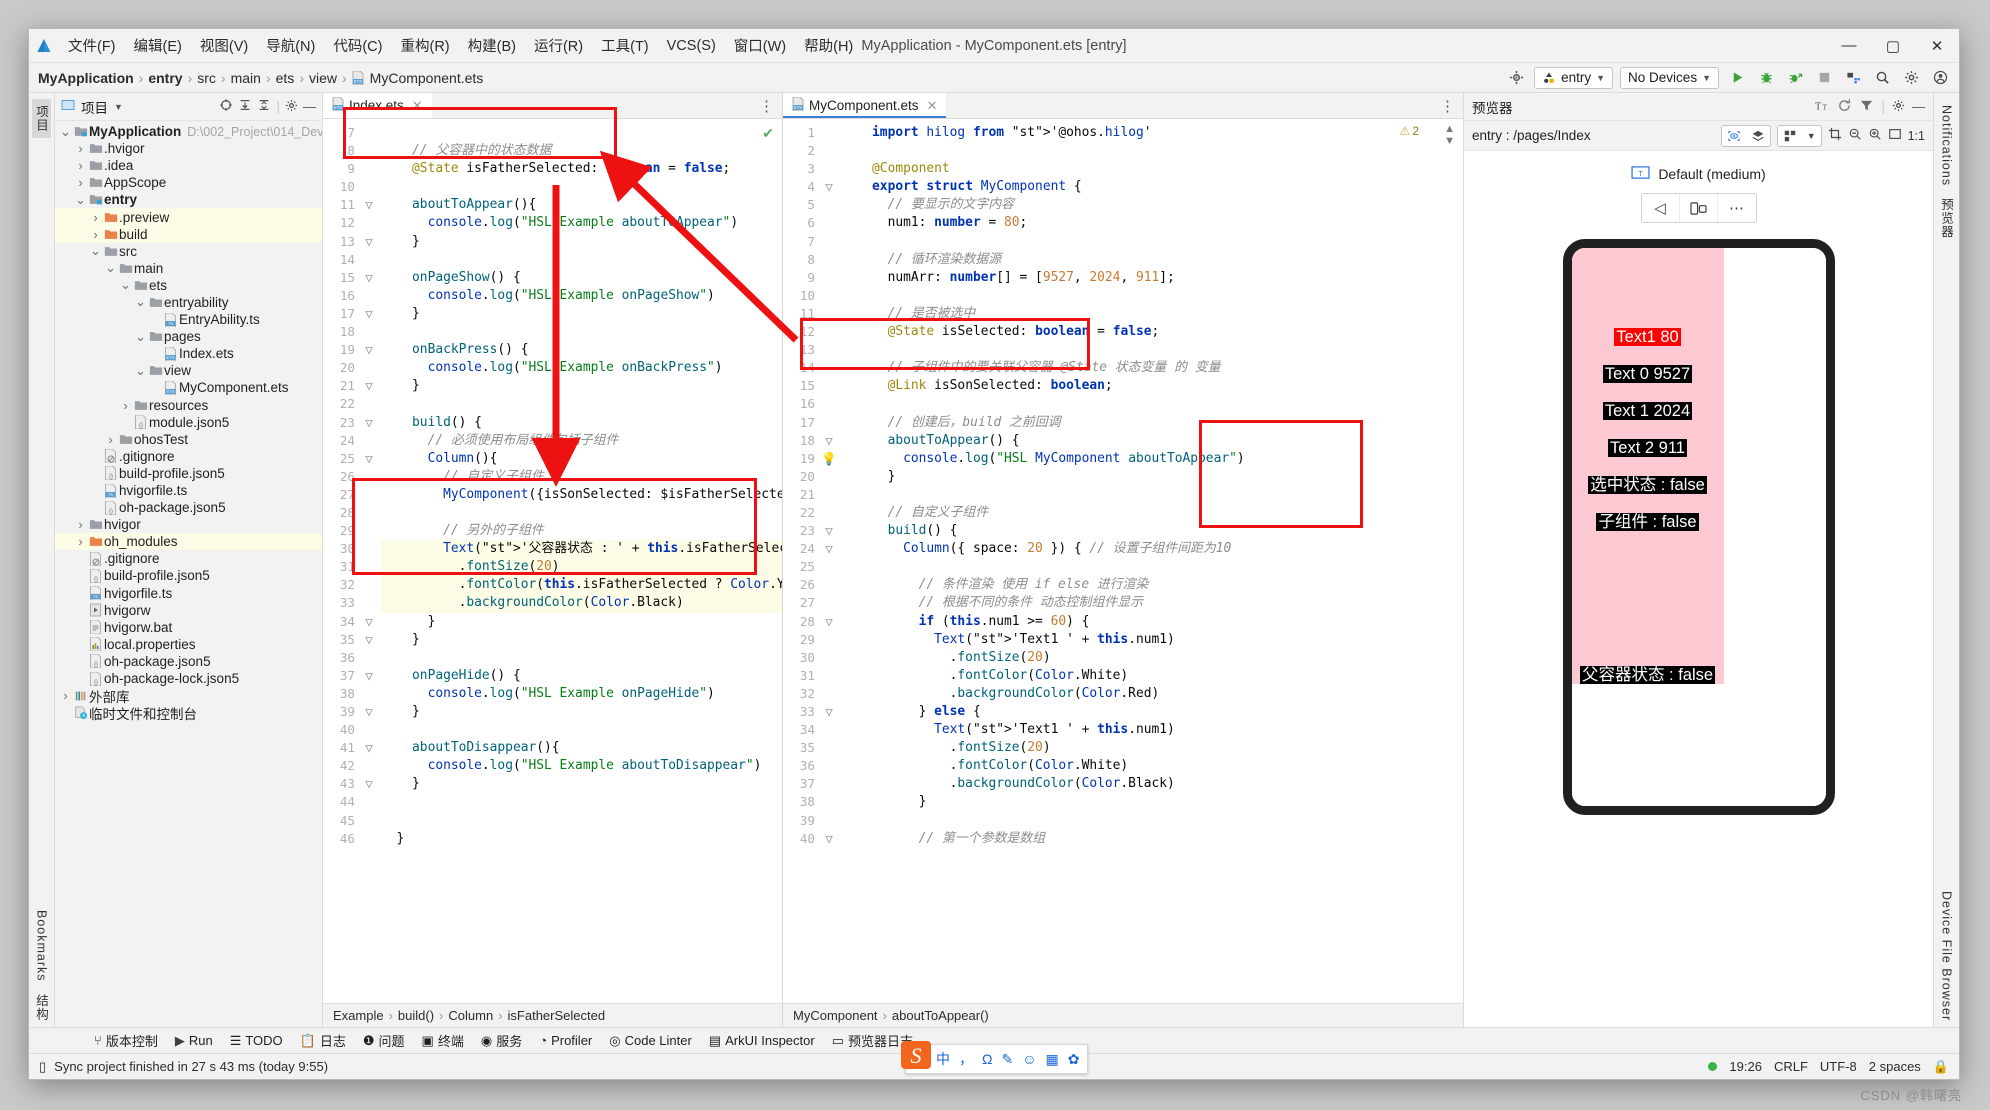 The height and width of the screenshot is (1110, 1990). Describe the element at coordinates (1152, 839) in the screenshot. I see `code-line: // 第一个参数是数组` at that location.